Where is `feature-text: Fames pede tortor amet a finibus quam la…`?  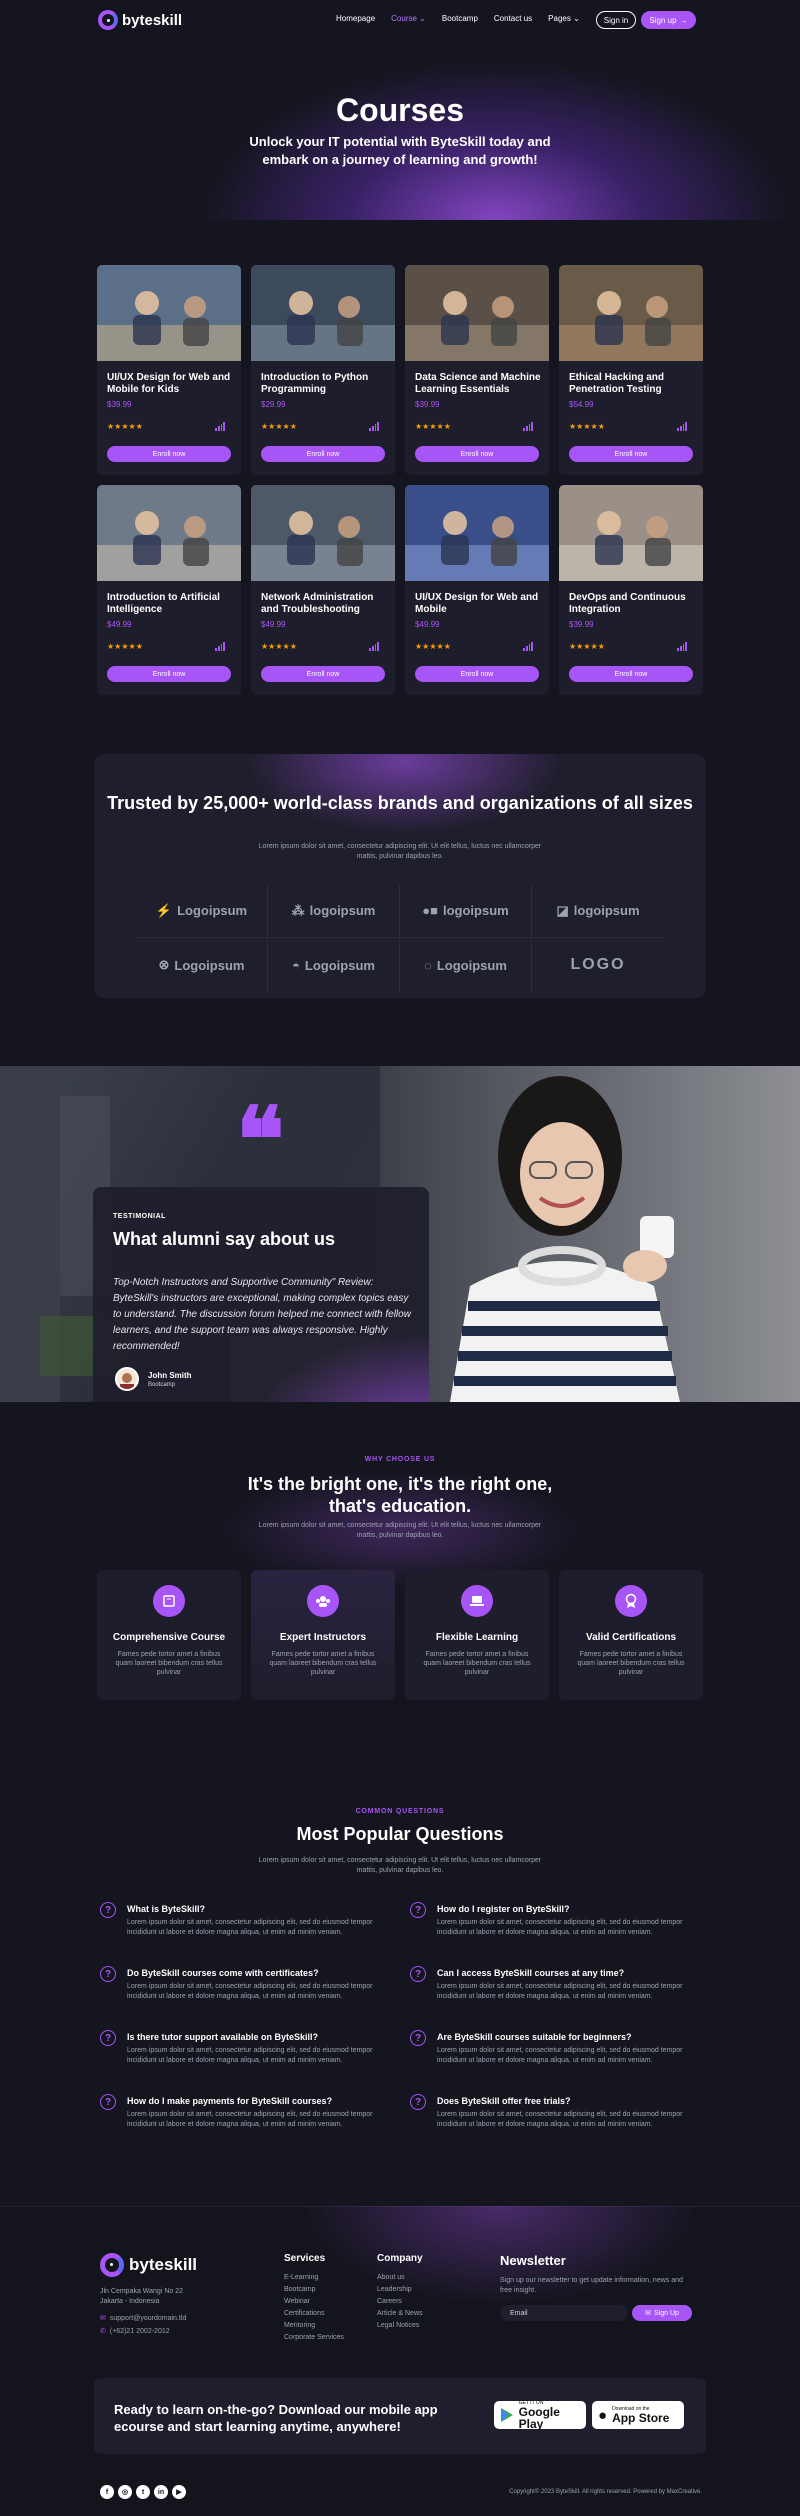
feature-text: Fames pede tortor amet a finibus quam la… is located at coordinates (477, 1663).